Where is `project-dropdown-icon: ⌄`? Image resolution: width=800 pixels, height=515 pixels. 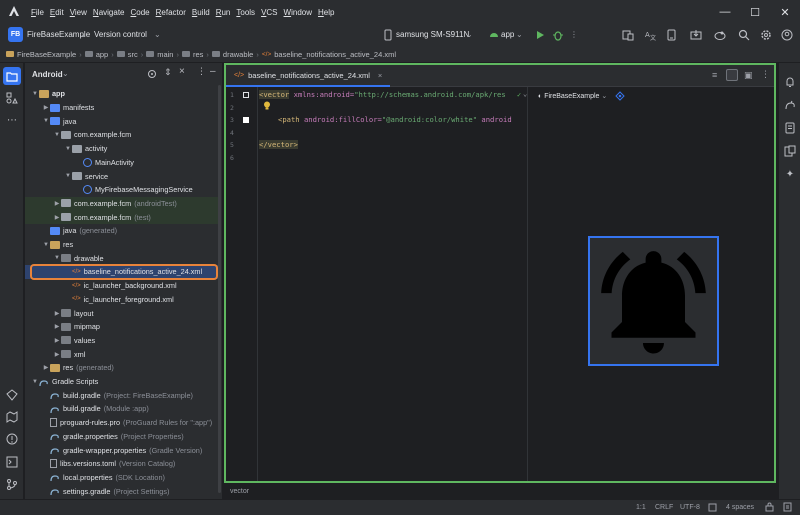
project-dropdown-icon: ⌄ is located at coordinates (83, 34).